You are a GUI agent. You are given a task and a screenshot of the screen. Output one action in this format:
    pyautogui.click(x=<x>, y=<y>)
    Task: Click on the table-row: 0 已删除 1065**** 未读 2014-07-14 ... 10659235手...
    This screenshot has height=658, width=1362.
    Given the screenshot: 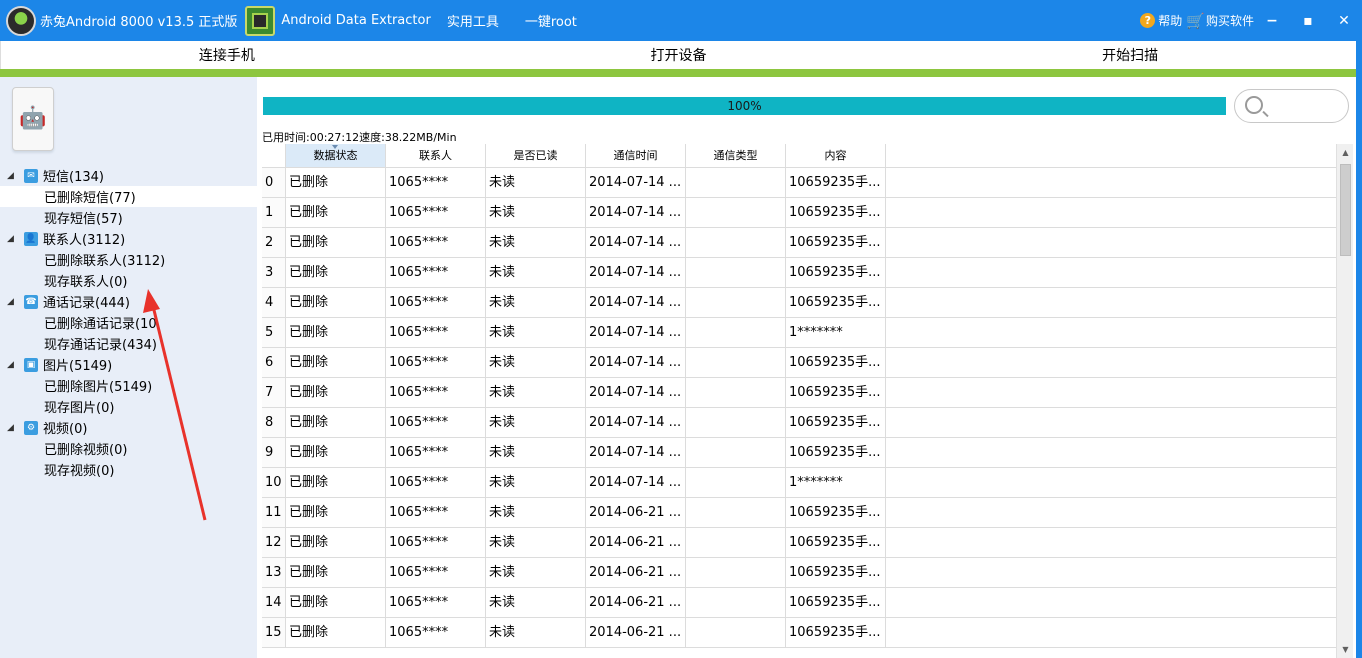 What is the action you would take?
    pyautogui.click(x=799, y=183)
    